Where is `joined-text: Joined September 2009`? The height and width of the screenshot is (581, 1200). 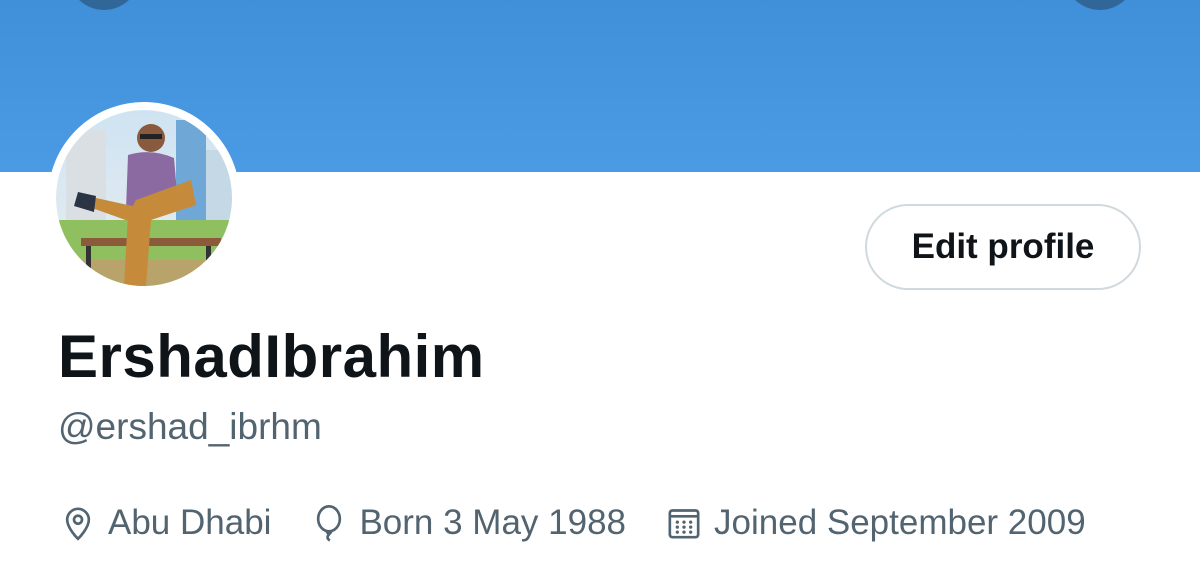 joined-text: Joined September 2009 is located at coordinates (900, 522).